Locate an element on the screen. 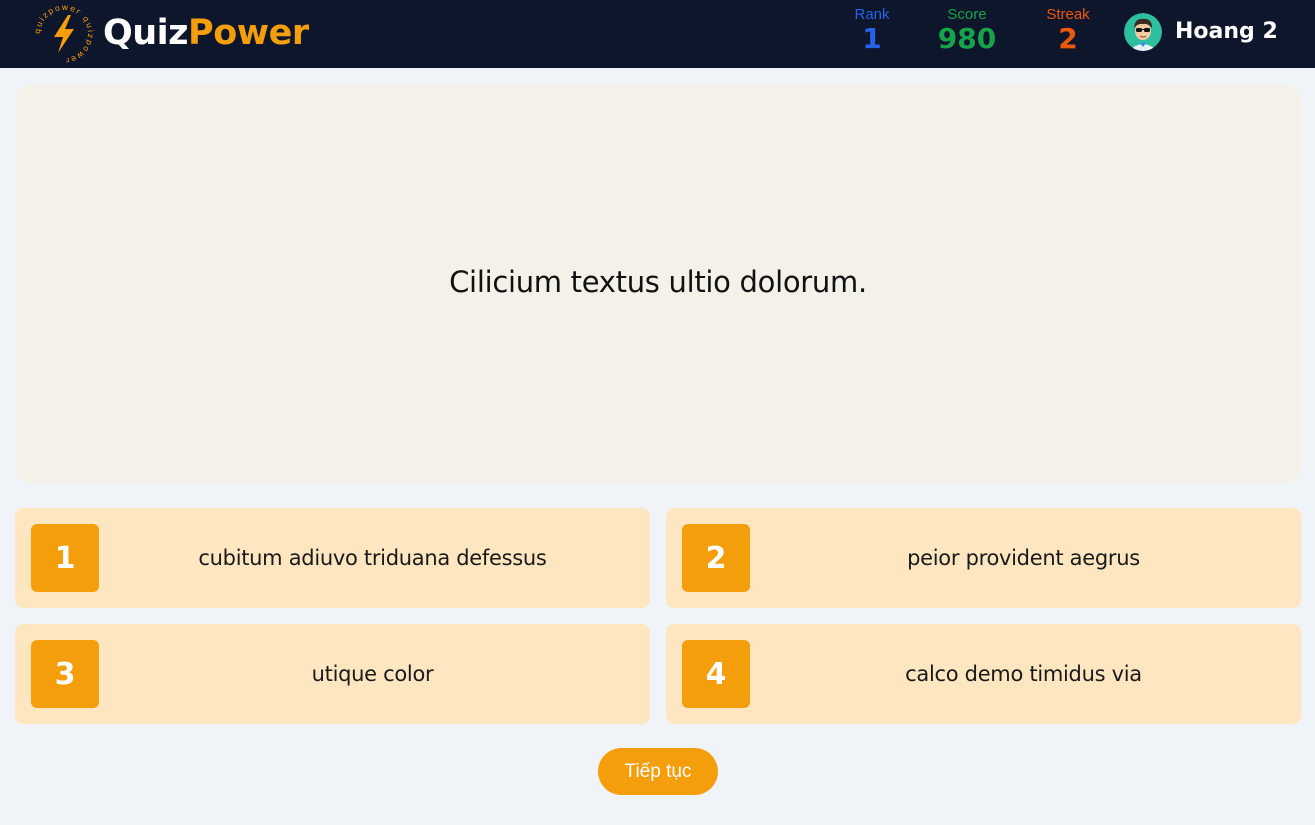 This screenshot has height=825, width=1315. answer-option-1: 1 cubitum adiuvo triduana defessus is located at coordinates (332, 558).